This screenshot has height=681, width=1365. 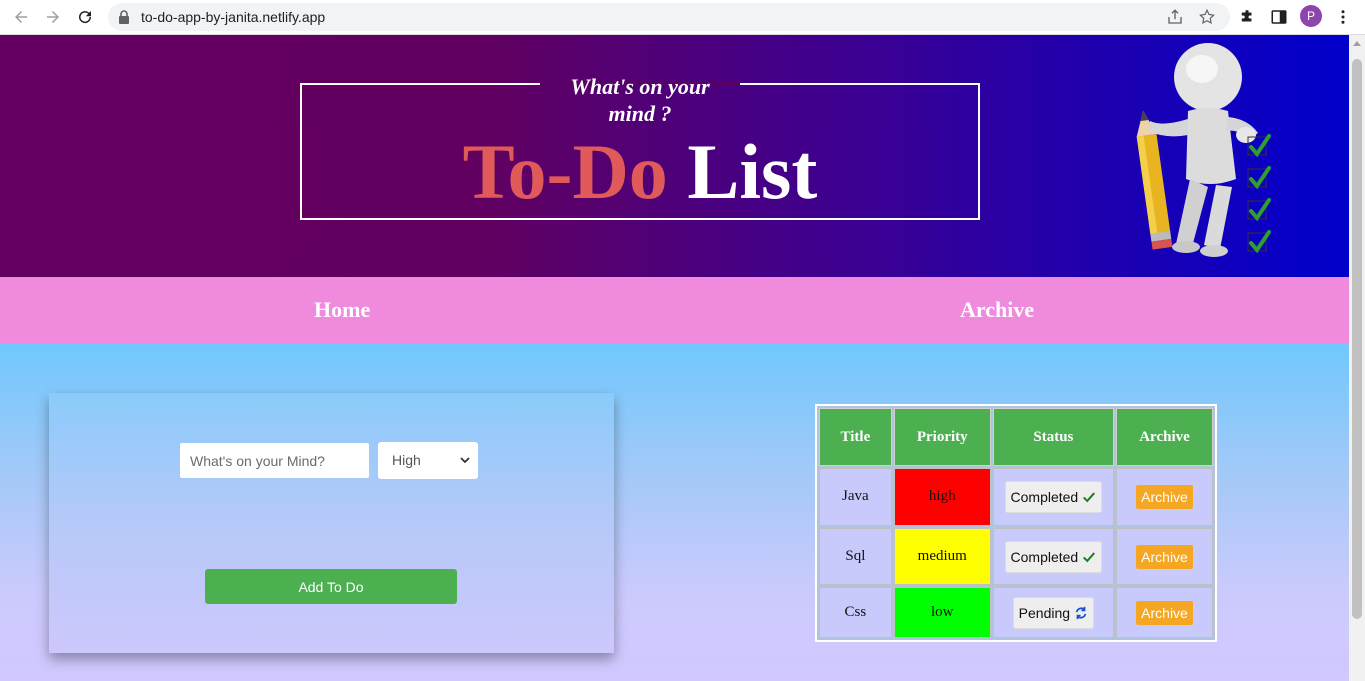 What do you see at coordinates (565, 171) in the screenshot?
I see `title-todo: To-Do` at bounding box center [565, 171].